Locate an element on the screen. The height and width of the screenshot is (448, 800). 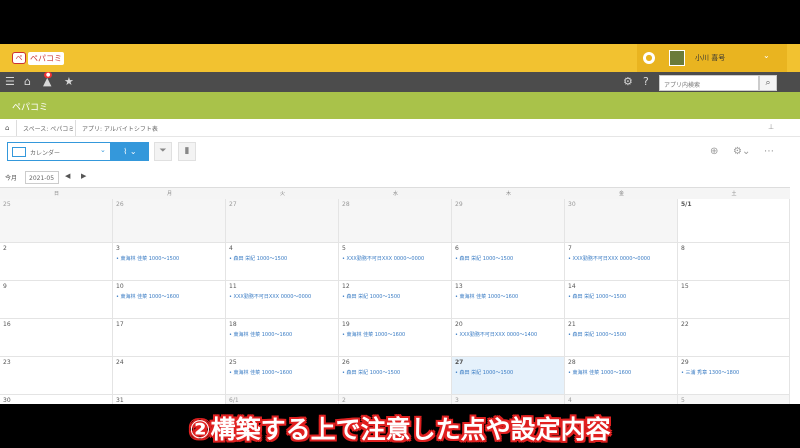
calendar-day-cell: 20 XXX勤務不可日XXX 0000〜1400 is located at coordinates (508, 338).